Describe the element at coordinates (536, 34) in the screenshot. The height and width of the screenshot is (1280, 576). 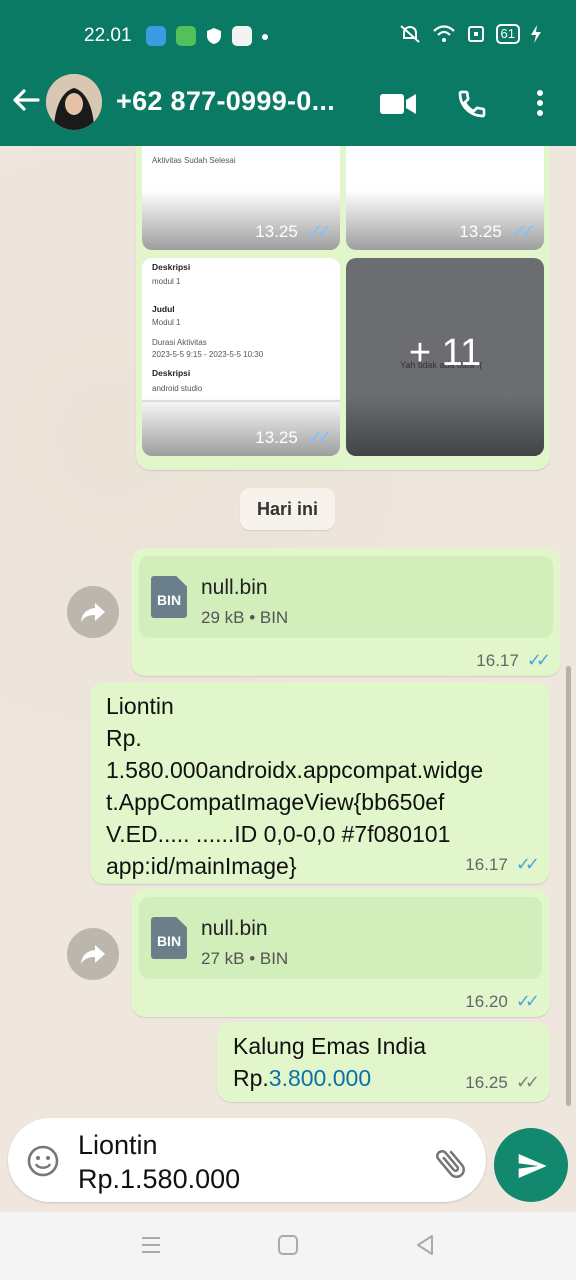
I see `charging-icon` at that location.